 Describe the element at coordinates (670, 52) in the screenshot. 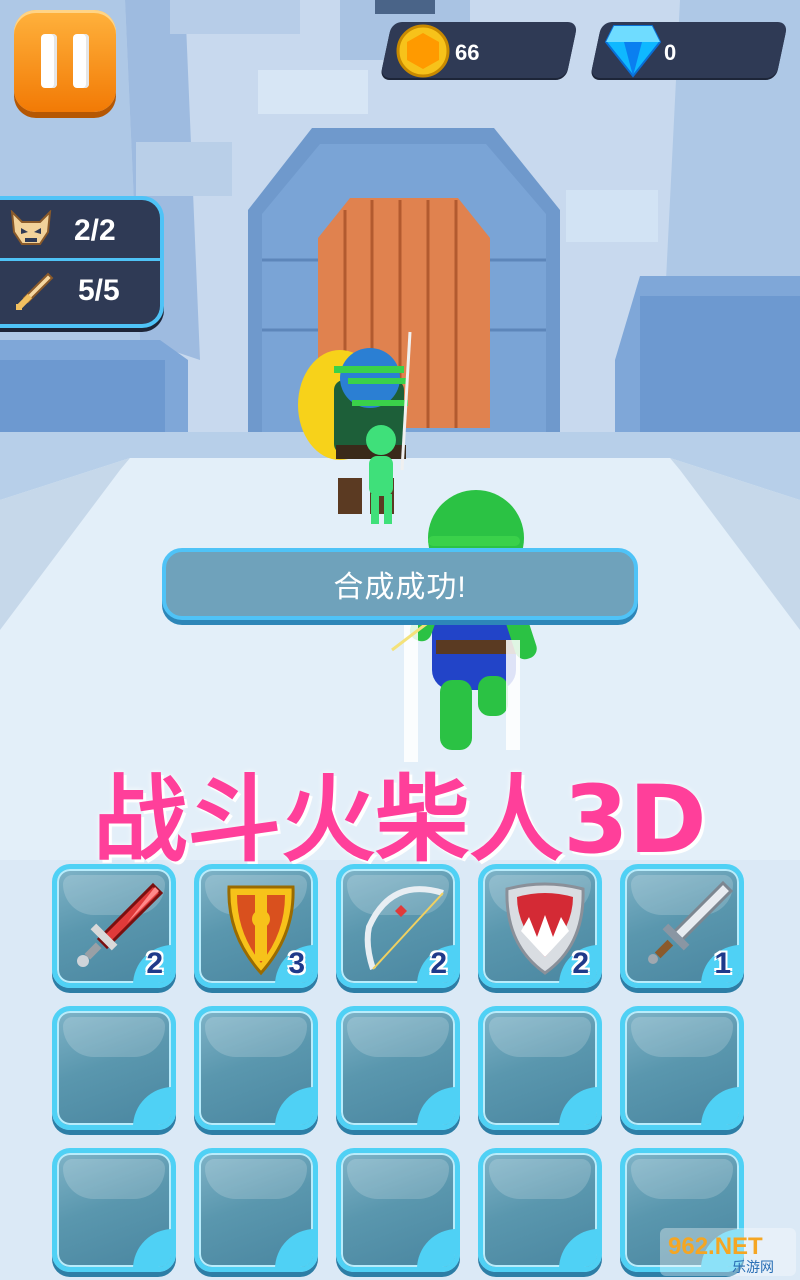

I see `gem-count: 0` at that location.